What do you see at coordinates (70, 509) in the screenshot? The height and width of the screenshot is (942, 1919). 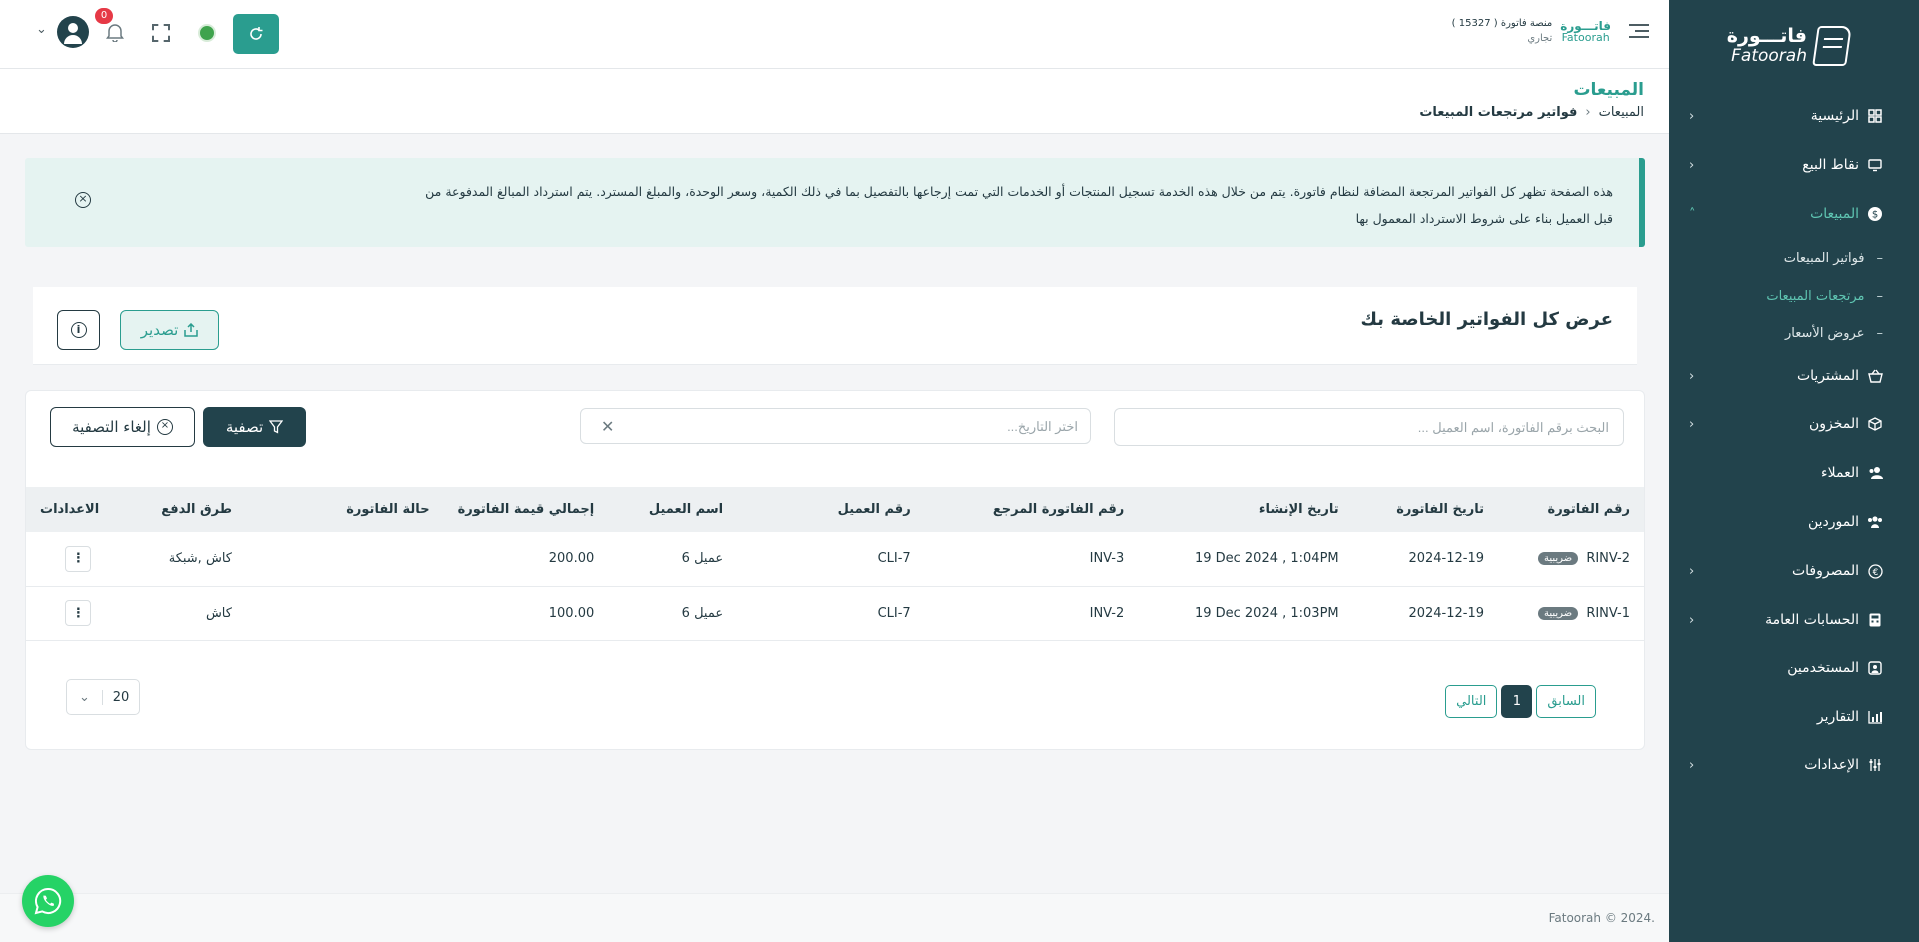 I see `column-header: الاعدادات` at bounding box center [70, 509].